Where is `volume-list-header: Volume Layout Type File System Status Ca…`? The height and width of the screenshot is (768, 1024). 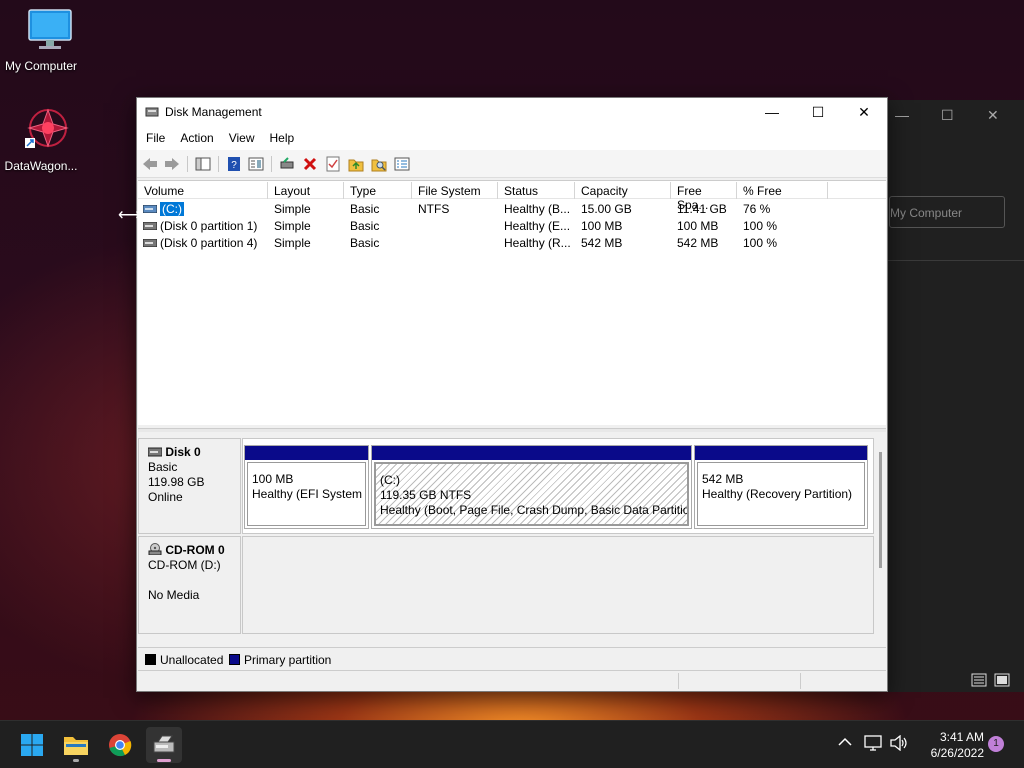
volume-list-header: Volume Layout Type File System Status Ca… is located at coordinates (512, 197).